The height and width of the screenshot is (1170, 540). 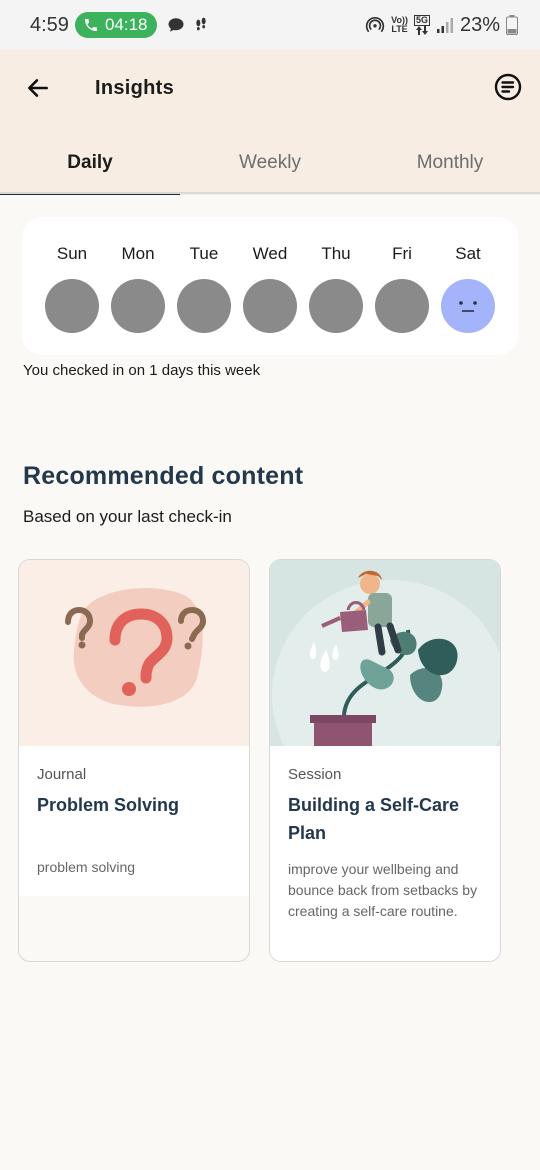 I want to click on volte-indicator: Vo)) LTE, so click(x=399, y=25).